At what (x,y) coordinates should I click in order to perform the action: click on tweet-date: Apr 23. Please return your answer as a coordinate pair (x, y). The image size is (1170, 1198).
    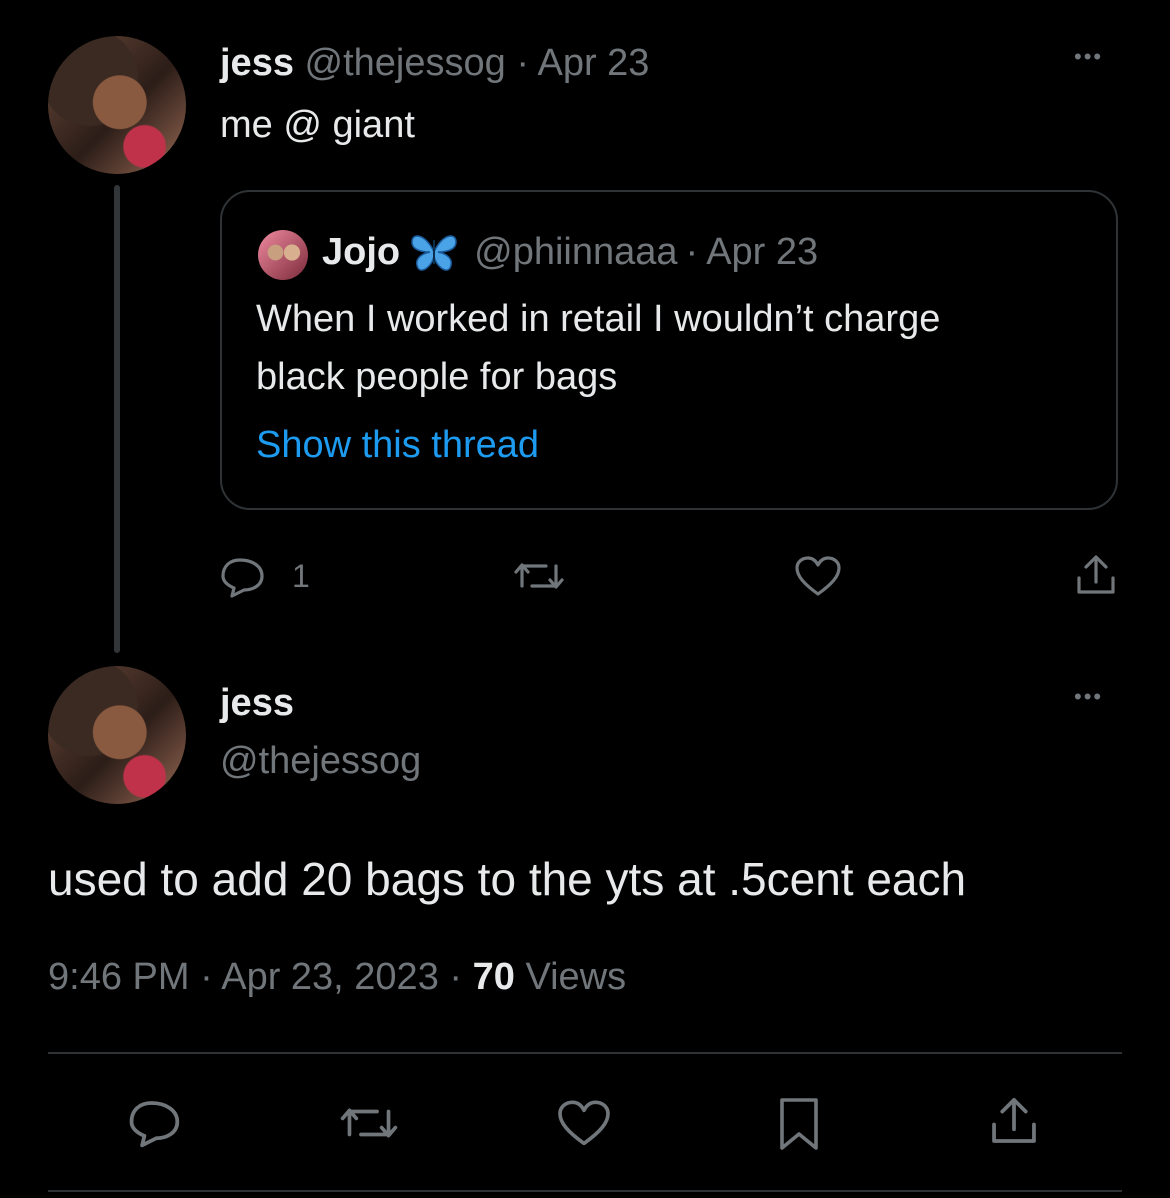
    Looking at the image, I should click on (593, 63).